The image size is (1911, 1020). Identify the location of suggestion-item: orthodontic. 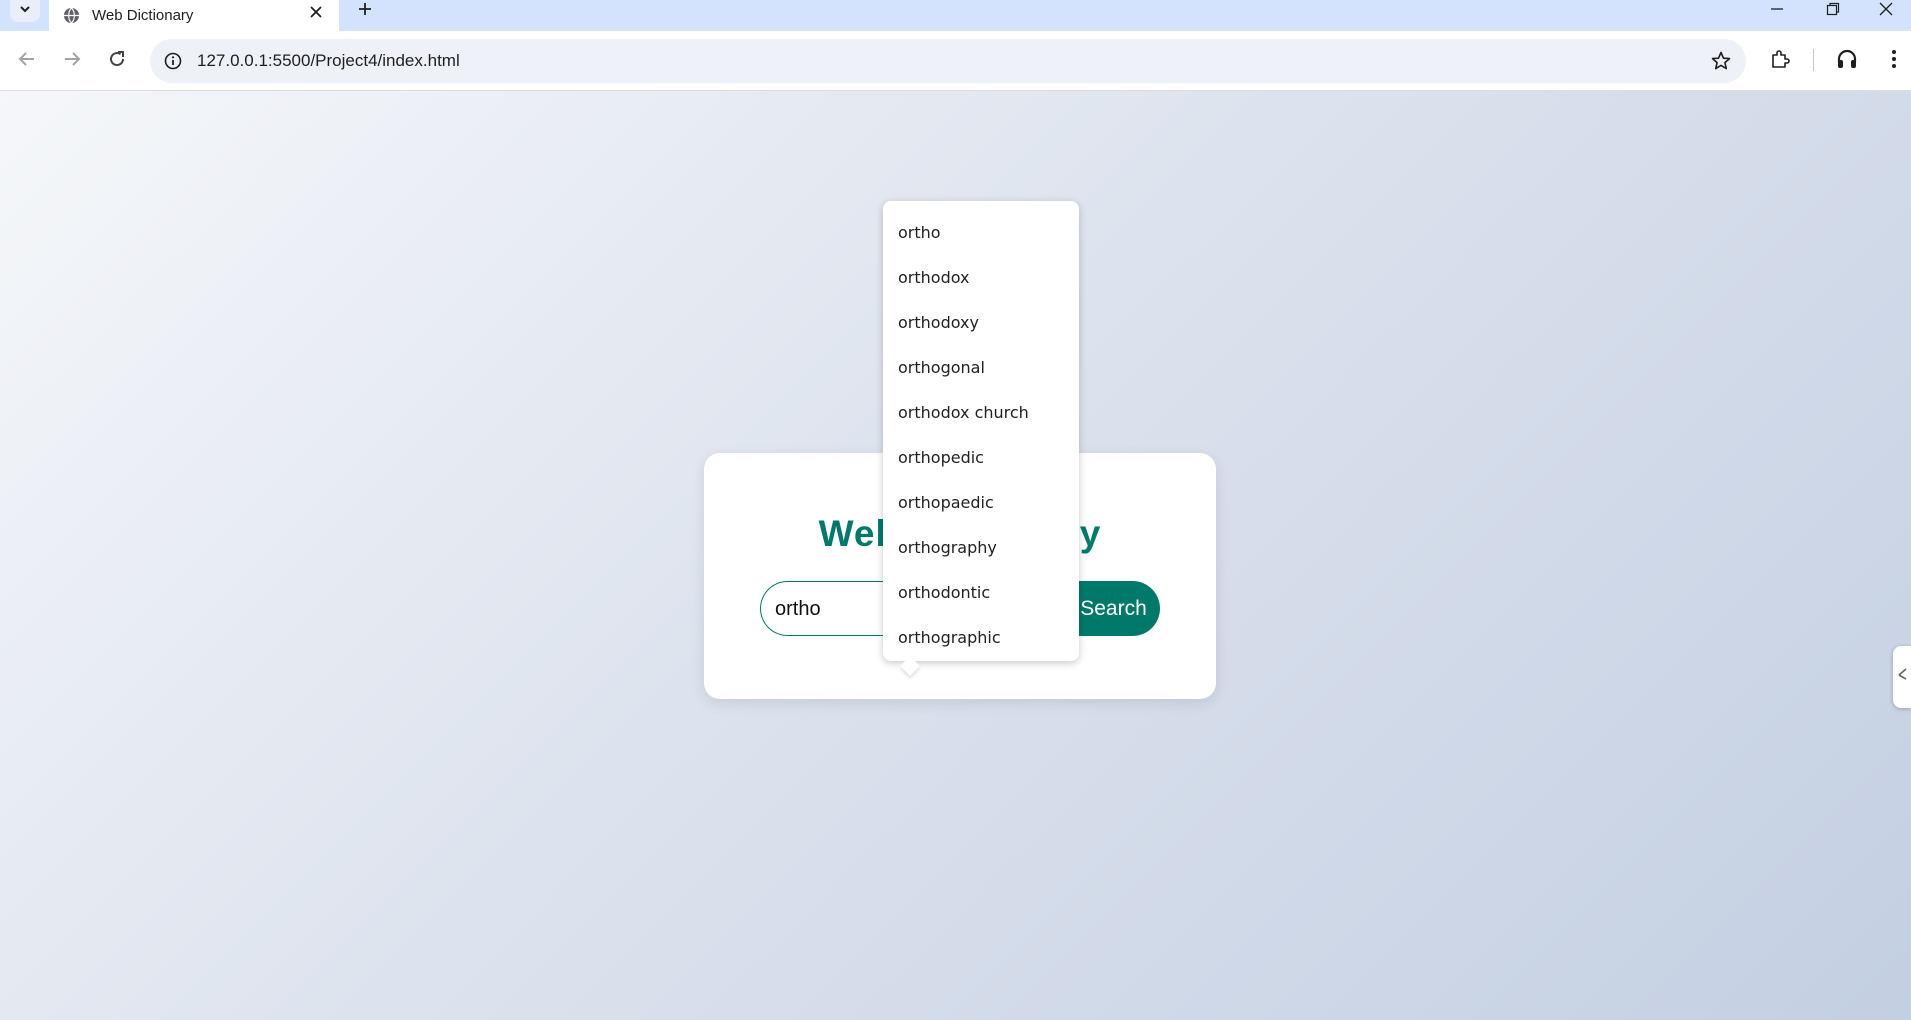
(981, 592).